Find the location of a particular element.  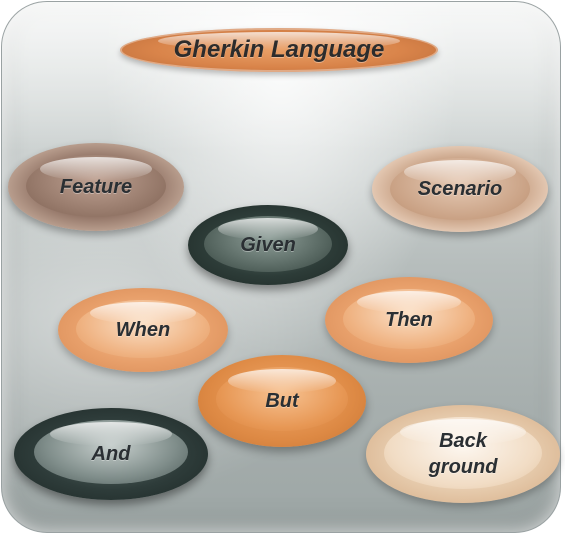

keyword-then: Then is located at coordinates (409, 320).